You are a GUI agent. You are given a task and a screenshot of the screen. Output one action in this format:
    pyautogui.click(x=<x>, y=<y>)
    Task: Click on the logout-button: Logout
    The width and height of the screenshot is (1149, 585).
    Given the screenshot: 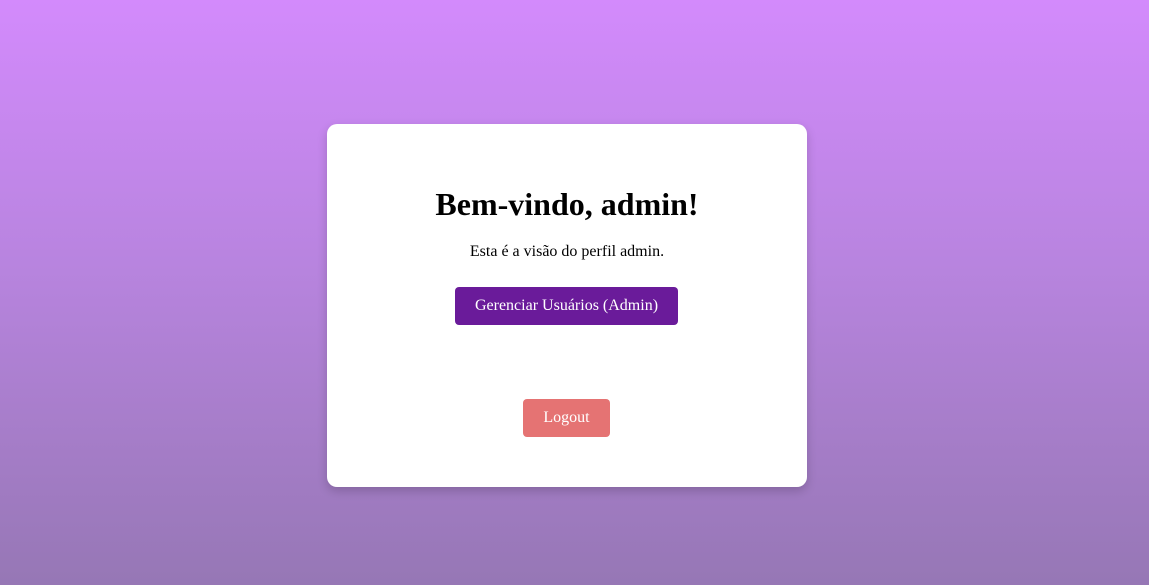 What is the action you would take?
    pyautogui.click(x=566, y=418)
    